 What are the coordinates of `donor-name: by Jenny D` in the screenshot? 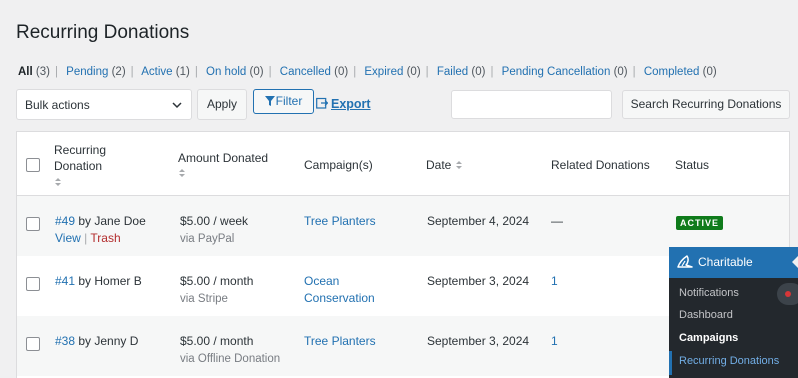 It's located at (108, 341).